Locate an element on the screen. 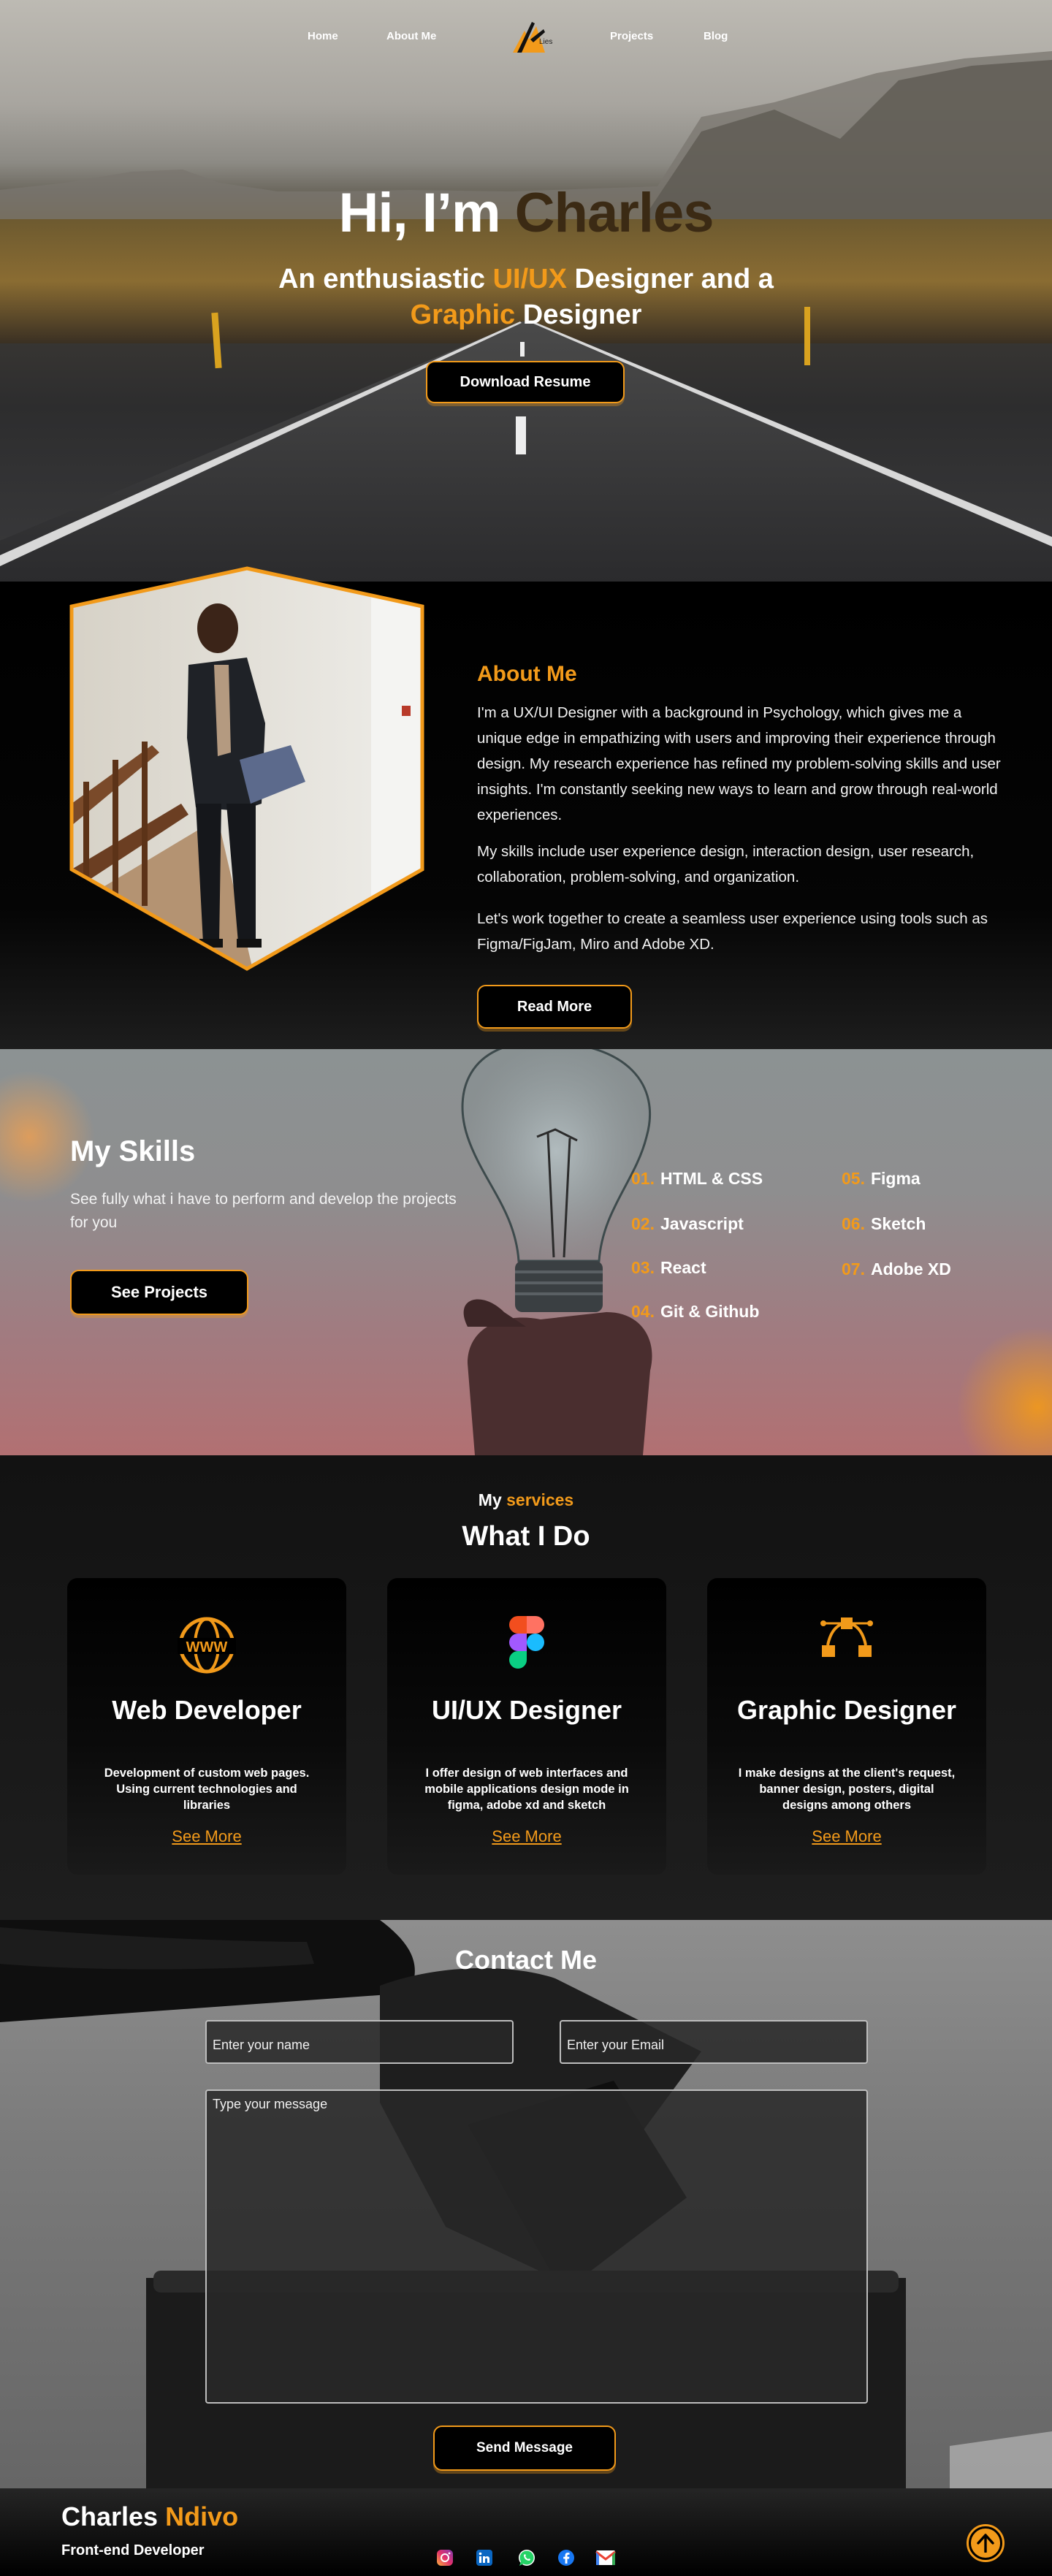 The width and height of the screenshot is (1052, 2576). scroll-to-top-button is located at coordinates (986, 2543).